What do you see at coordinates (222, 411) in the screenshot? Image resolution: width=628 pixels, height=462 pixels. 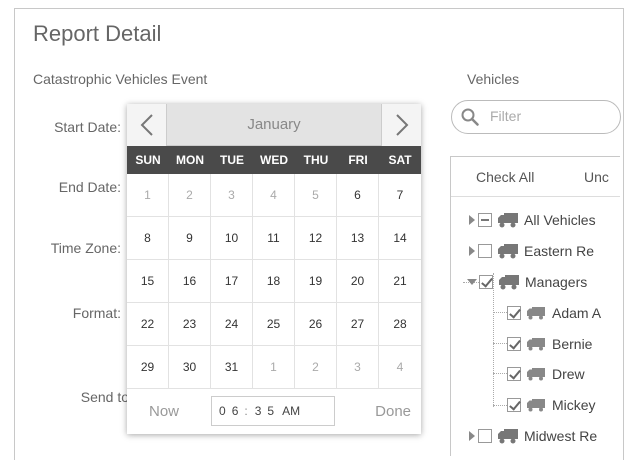 I see `hour-tens: 0` at bounding box center [222, 411].